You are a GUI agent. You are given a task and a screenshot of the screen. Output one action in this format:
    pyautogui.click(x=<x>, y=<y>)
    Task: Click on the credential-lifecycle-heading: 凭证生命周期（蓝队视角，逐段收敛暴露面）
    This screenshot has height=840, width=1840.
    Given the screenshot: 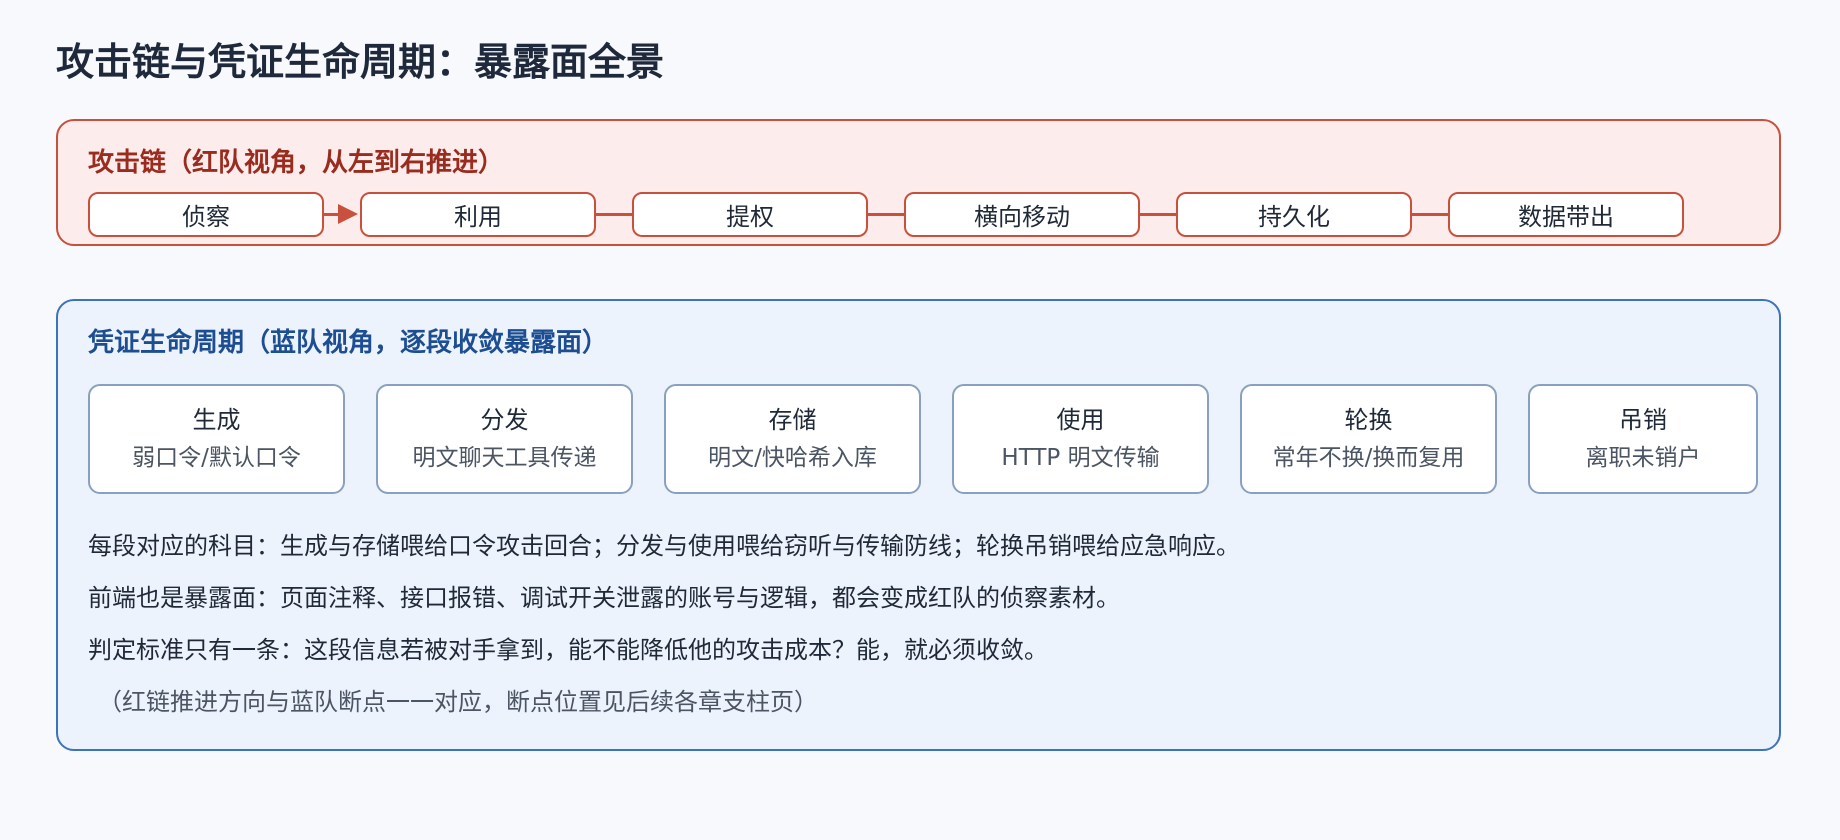 What is the action you would take?
    pyautogui.click(x=348, y=343)
    